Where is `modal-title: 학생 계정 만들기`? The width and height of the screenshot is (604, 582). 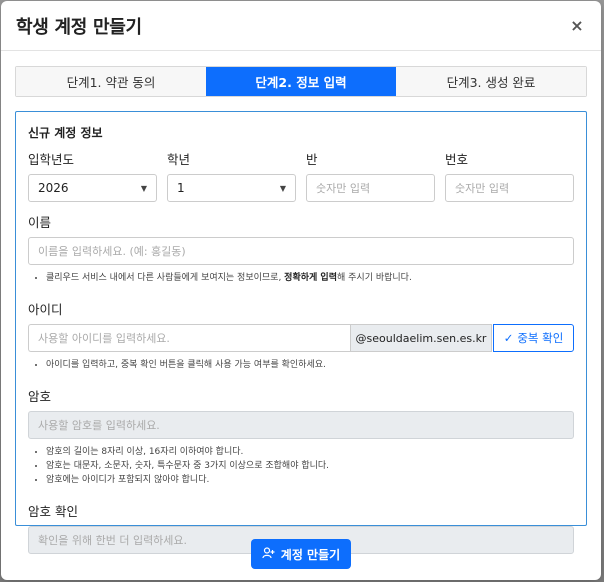 modal-title: 학생 계정 만들기 is located at coordinates (79, 27).